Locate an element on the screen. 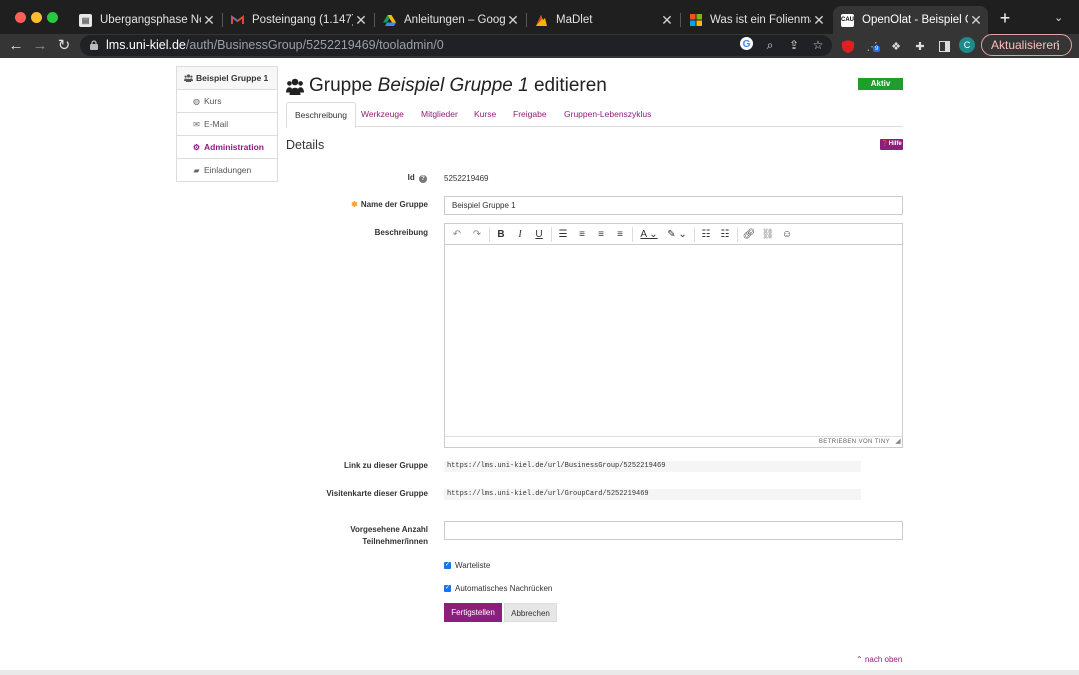  editor-content-area is located at coordinates (673, 341).